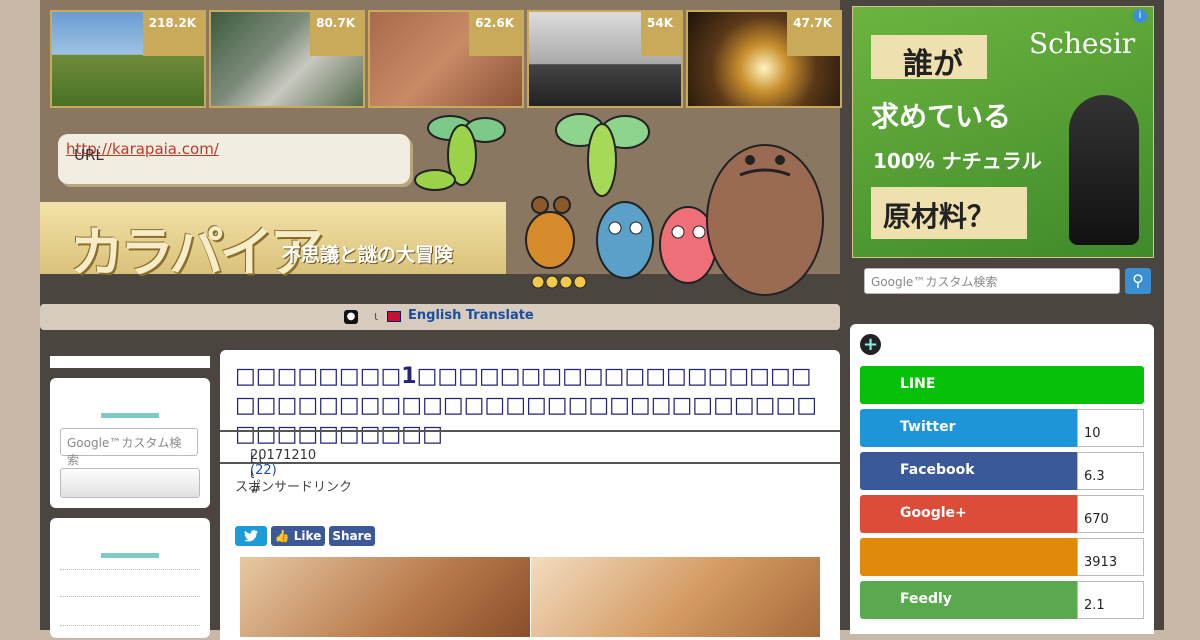 This screenshot has width=1200, height=640. What do you see at coordinates (926, 599) in the screenshot?
I see `share-feedly-label: Feedly` at bounding box center [926, 599].